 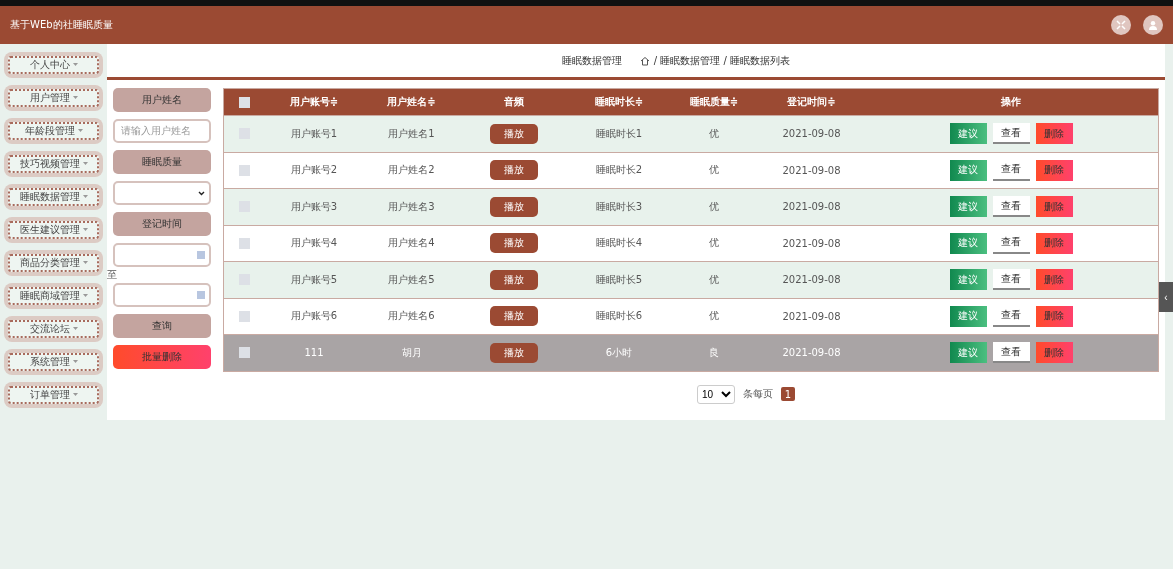 I want to click on column-header: 音频, so click(x=514, y=102).